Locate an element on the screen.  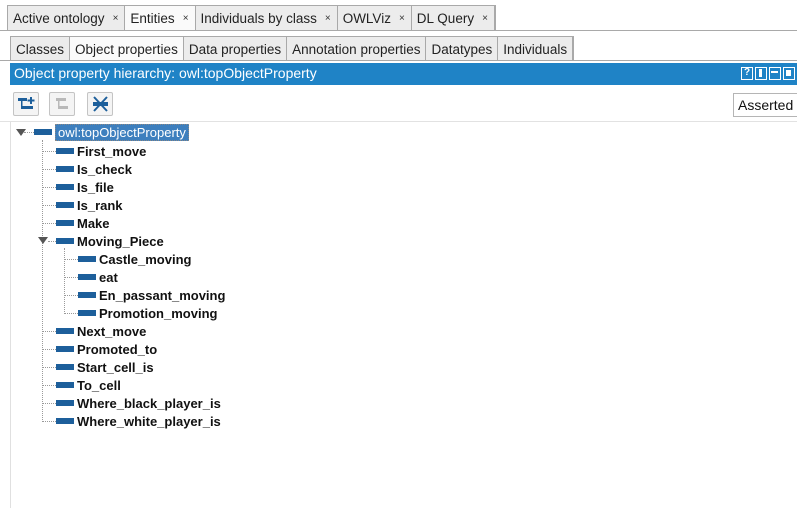
tab-classes: Classes is located at coordinates (41, 49).